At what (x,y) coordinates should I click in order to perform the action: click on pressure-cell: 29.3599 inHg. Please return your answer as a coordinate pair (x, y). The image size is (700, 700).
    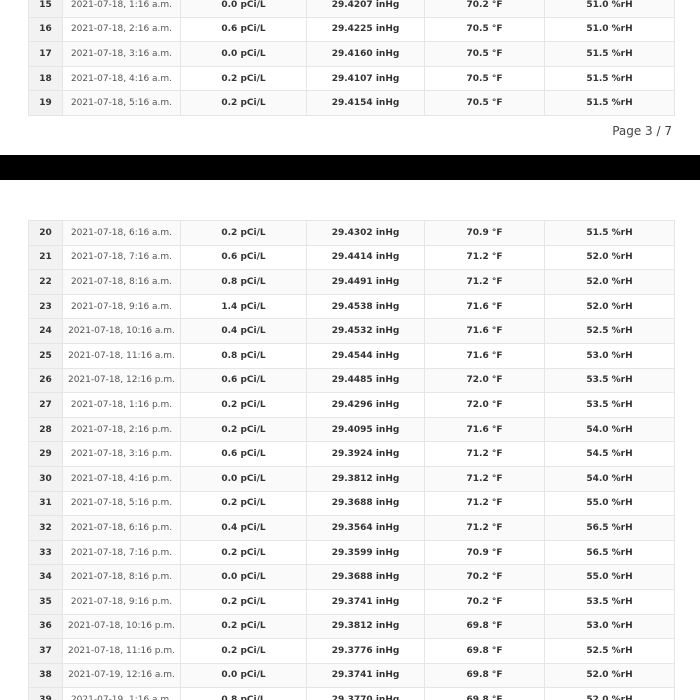
    Looking at the image, I should click on (365, 552).